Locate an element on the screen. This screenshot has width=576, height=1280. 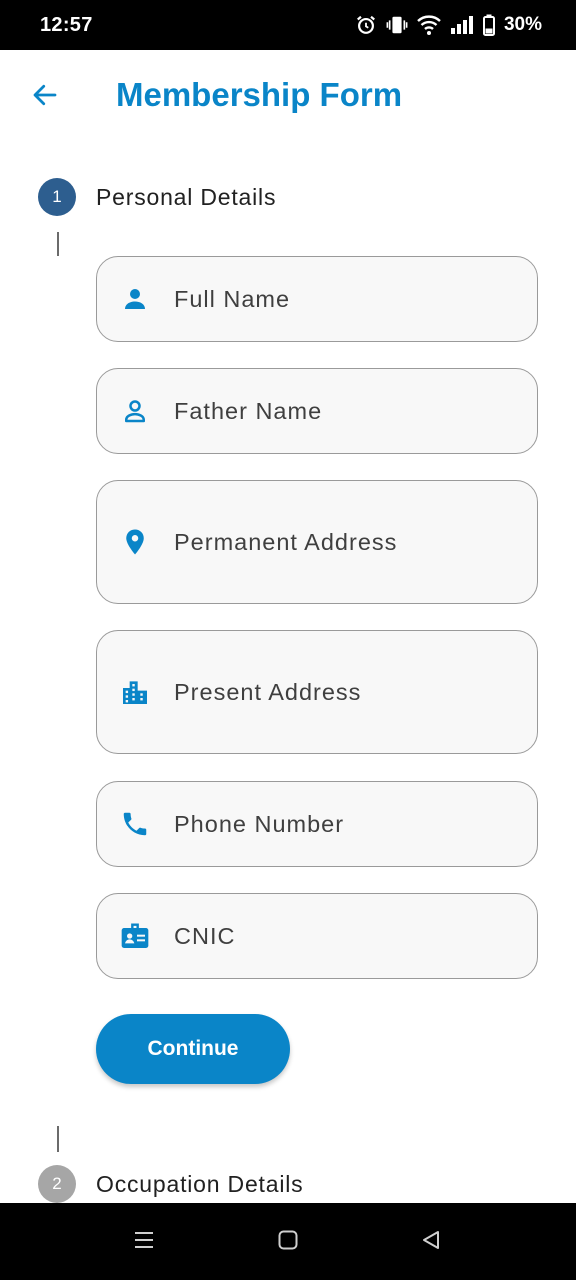
step-2-header: 2 Occupation Details is located at coordinates (170, 1184).